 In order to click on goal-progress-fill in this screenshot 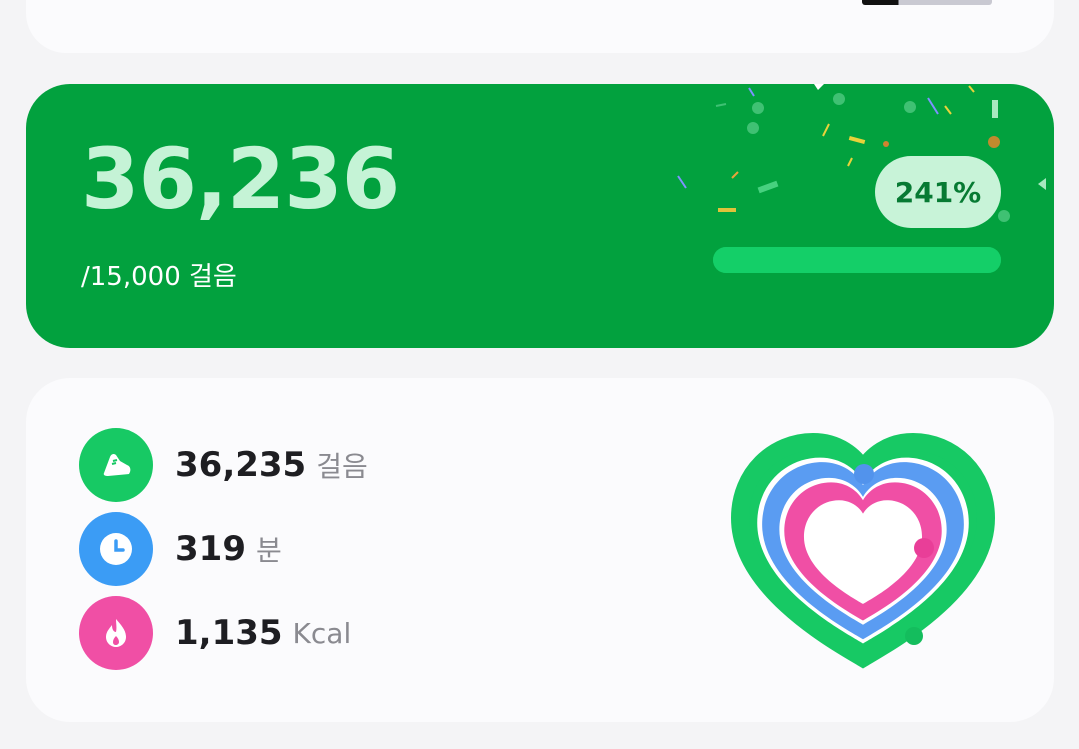, I will do `click(857, 260)`.